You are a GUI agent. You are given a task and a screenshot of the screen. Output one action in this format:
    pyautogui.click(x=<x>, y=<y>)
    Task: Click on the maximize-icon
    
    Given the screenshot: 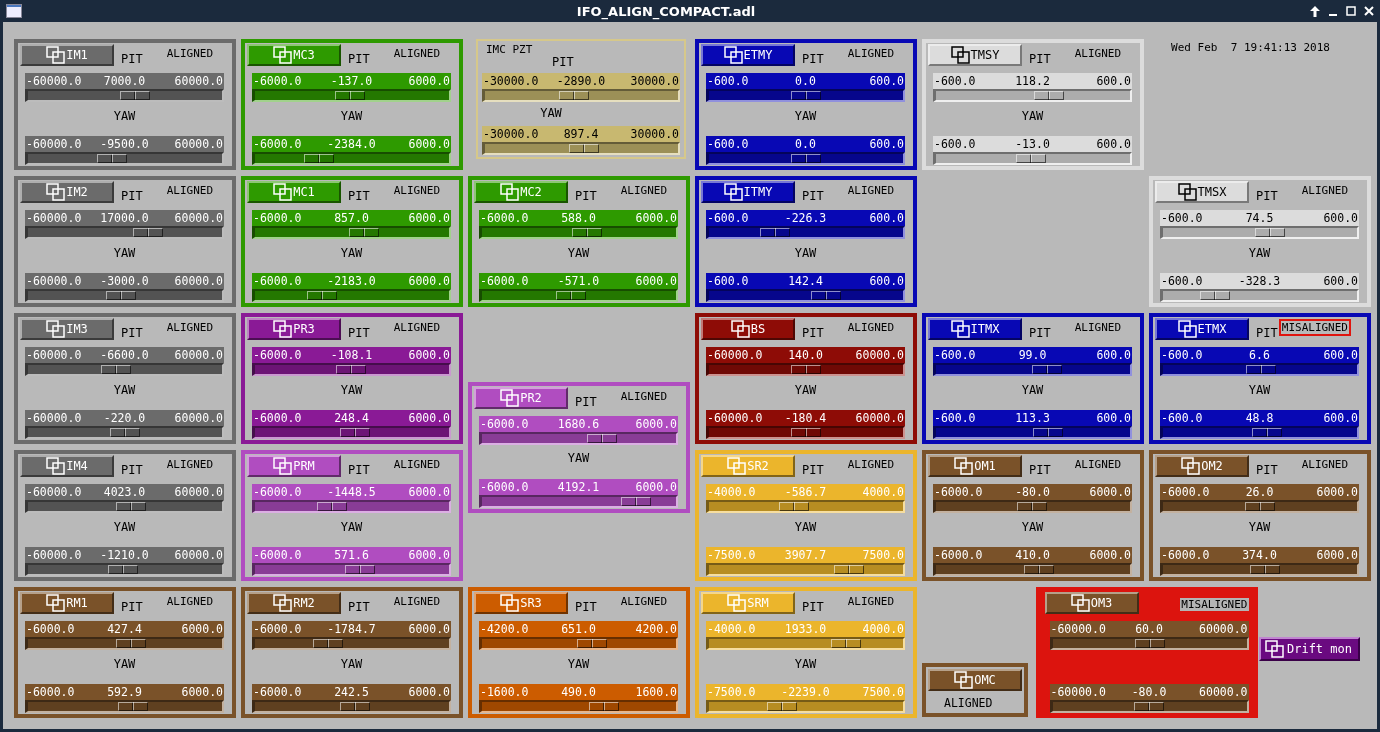 What is the action you would take?
    pyautogui.click(x=1351, y=11)
    